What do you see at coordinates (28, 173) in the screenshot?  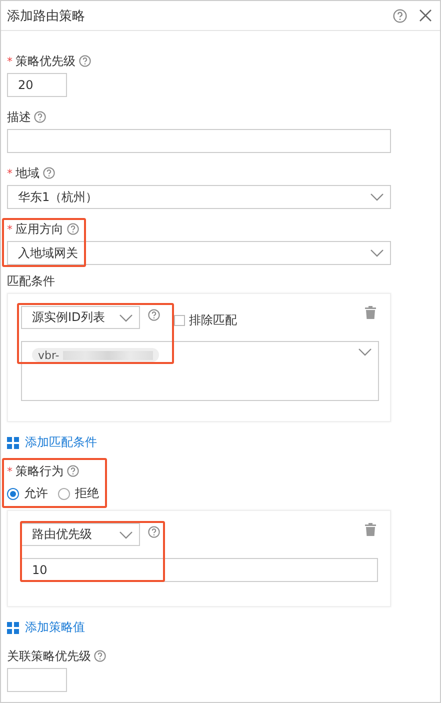 I see `field-label: 地域` at bounding box center [28, 173].